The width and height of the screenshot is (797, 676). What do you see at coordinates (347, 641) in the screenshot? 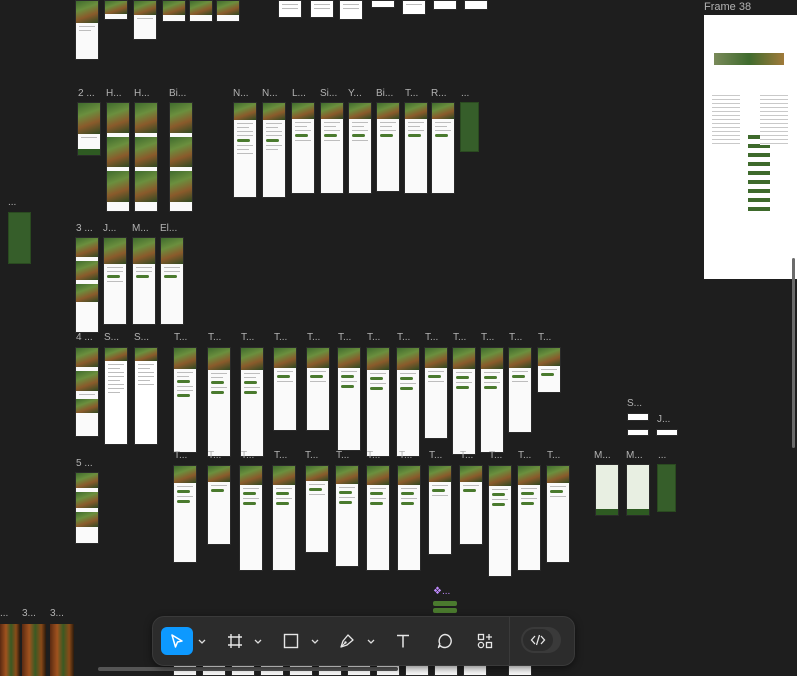
I see `pen-tool-button` at bounding box center [347, 641].